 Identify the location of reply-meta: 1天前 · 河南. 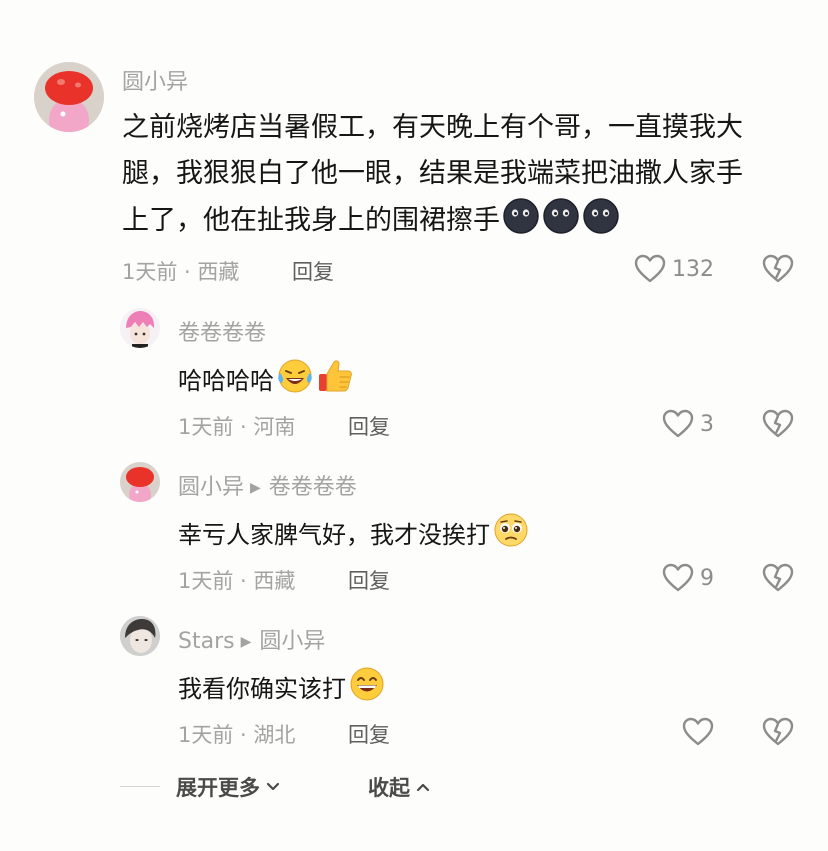
(237, 427).